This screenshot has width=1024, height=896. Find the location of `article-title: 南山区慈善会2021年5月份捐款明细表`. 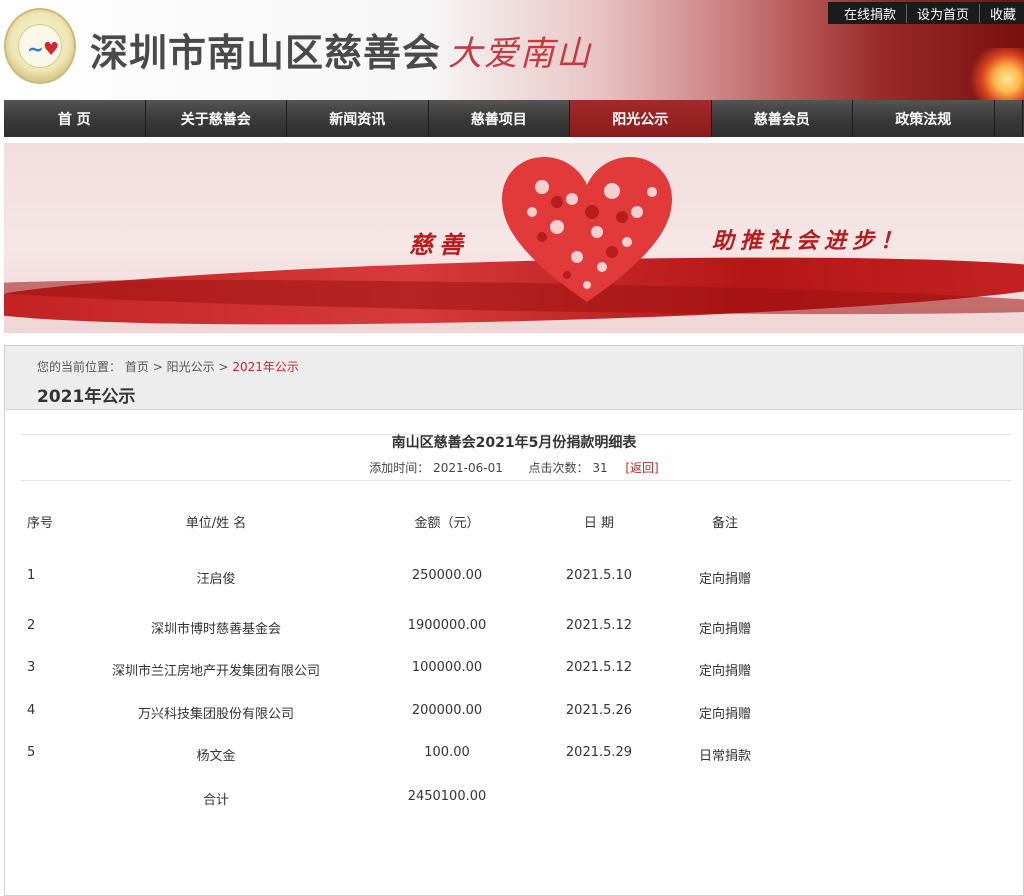

article-title: 南山区慈善会2021年5月份捐款明细表 is located at coordinates (514, 443).